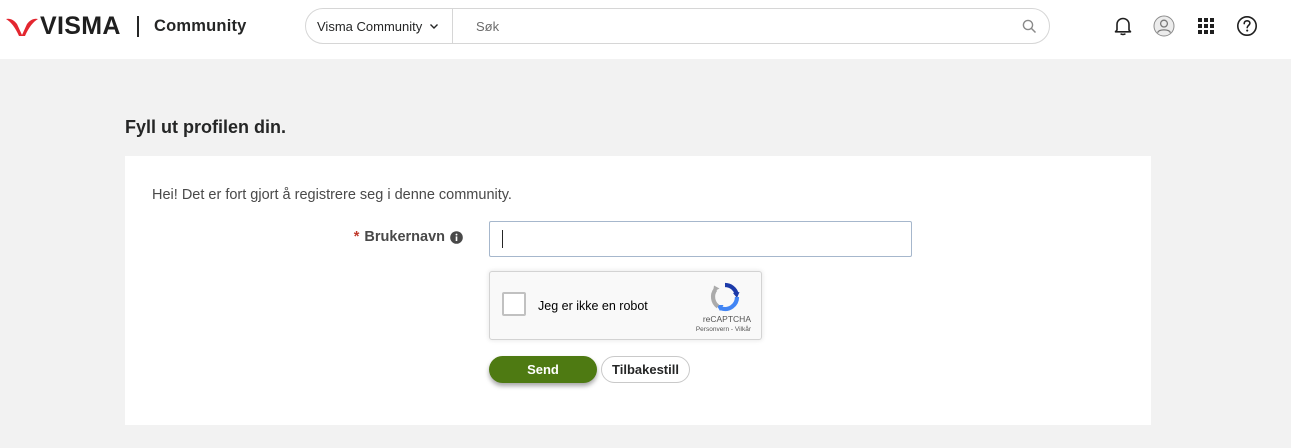 Image resolution: width=1291 pixels, height=448 pixels. What do you see at coordinates (200, 26) in the screenshot?
I see `community-title: Community` at bounding box center [200, 26].